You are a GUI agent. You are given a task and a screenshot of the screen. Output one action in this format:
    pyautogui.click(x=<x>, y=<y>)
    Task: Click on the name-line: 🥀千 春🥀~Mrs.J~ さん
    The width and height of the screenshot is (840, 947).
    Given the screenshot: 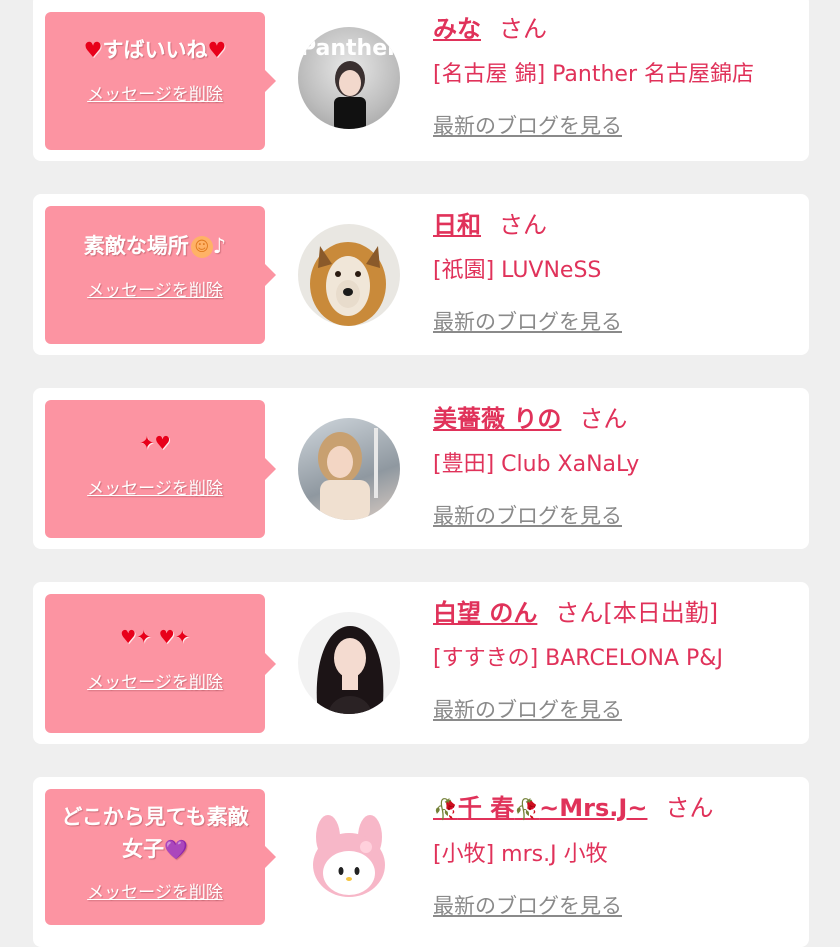 What is the action you would take?
    pyautogui.click(x=616, y=808)
    